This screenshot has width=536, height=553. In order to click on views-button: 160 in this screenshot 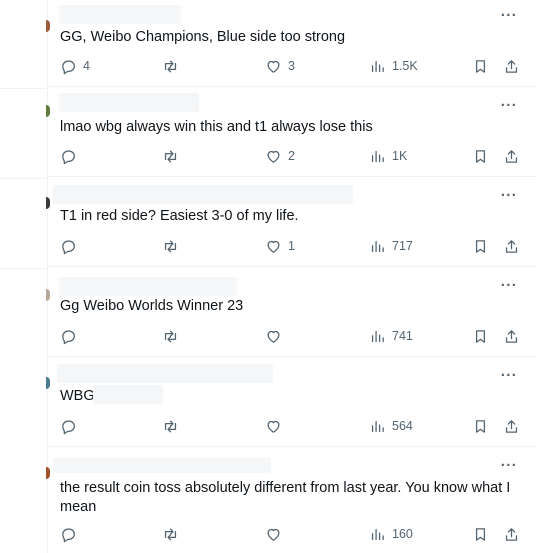, I will do `click(391, 534)`.